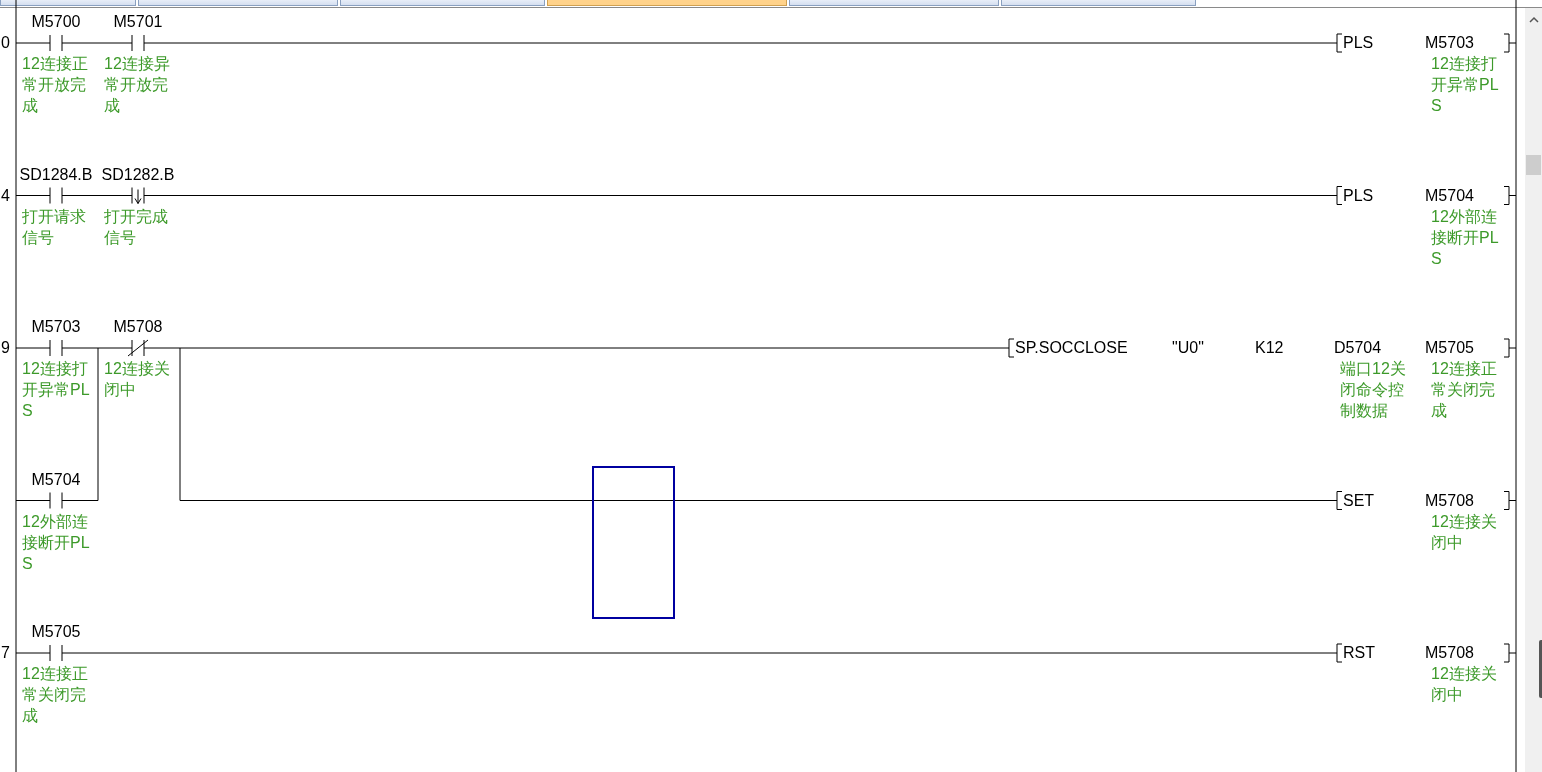 The width and height of the screenshot is (1542, 772). Describe the element at coordinates (1269, 348) in the screenshot. I see `operand-label: K12` at that location.